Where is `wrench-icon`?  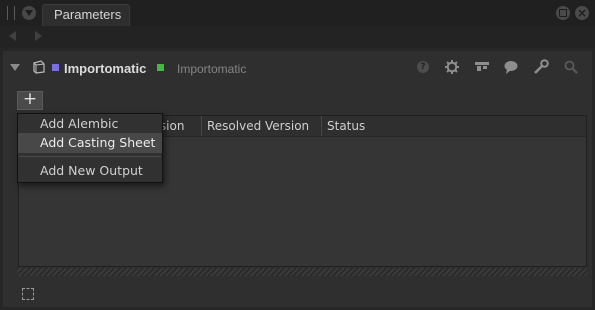
wrench-icon is located at coordinates (541, 67).